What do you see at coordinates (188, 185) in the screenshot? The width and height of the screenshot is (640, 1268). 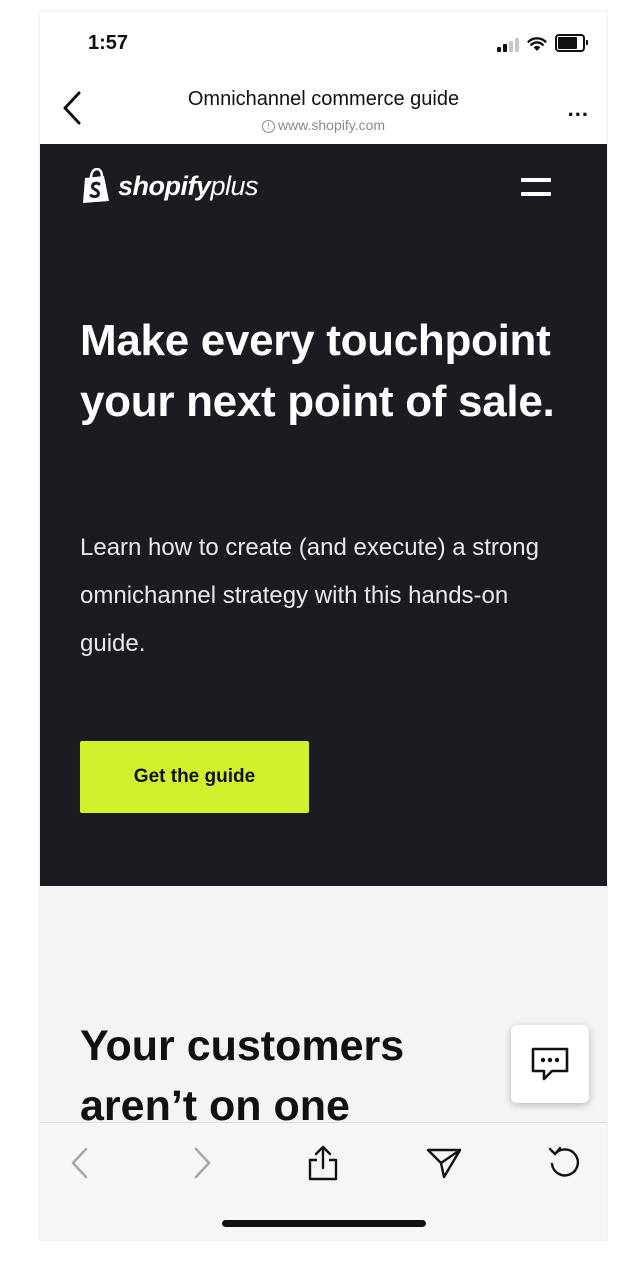 I see `logo-wordmark: shopifyplus` at bounding box center [188, 185].